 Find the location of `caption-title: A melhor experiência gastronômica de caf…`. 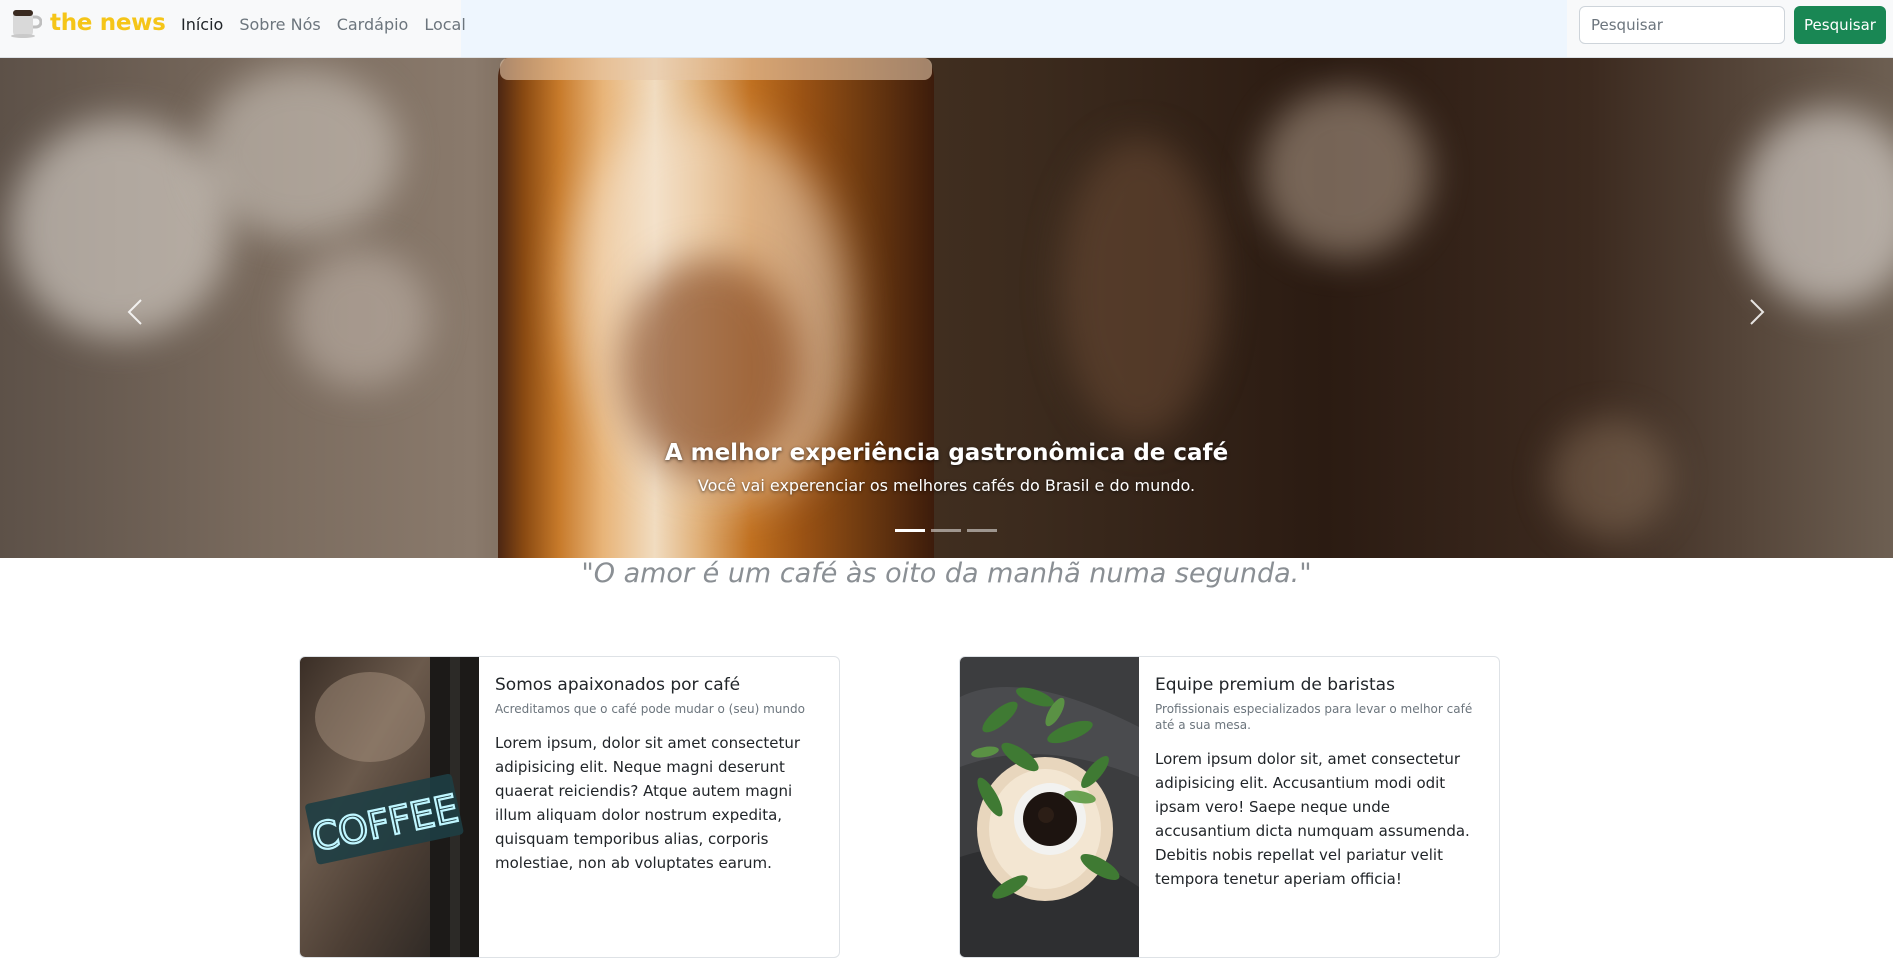

caption-title: A melhor experiência gastronômica de caf… is located at coordinates (946, 453).